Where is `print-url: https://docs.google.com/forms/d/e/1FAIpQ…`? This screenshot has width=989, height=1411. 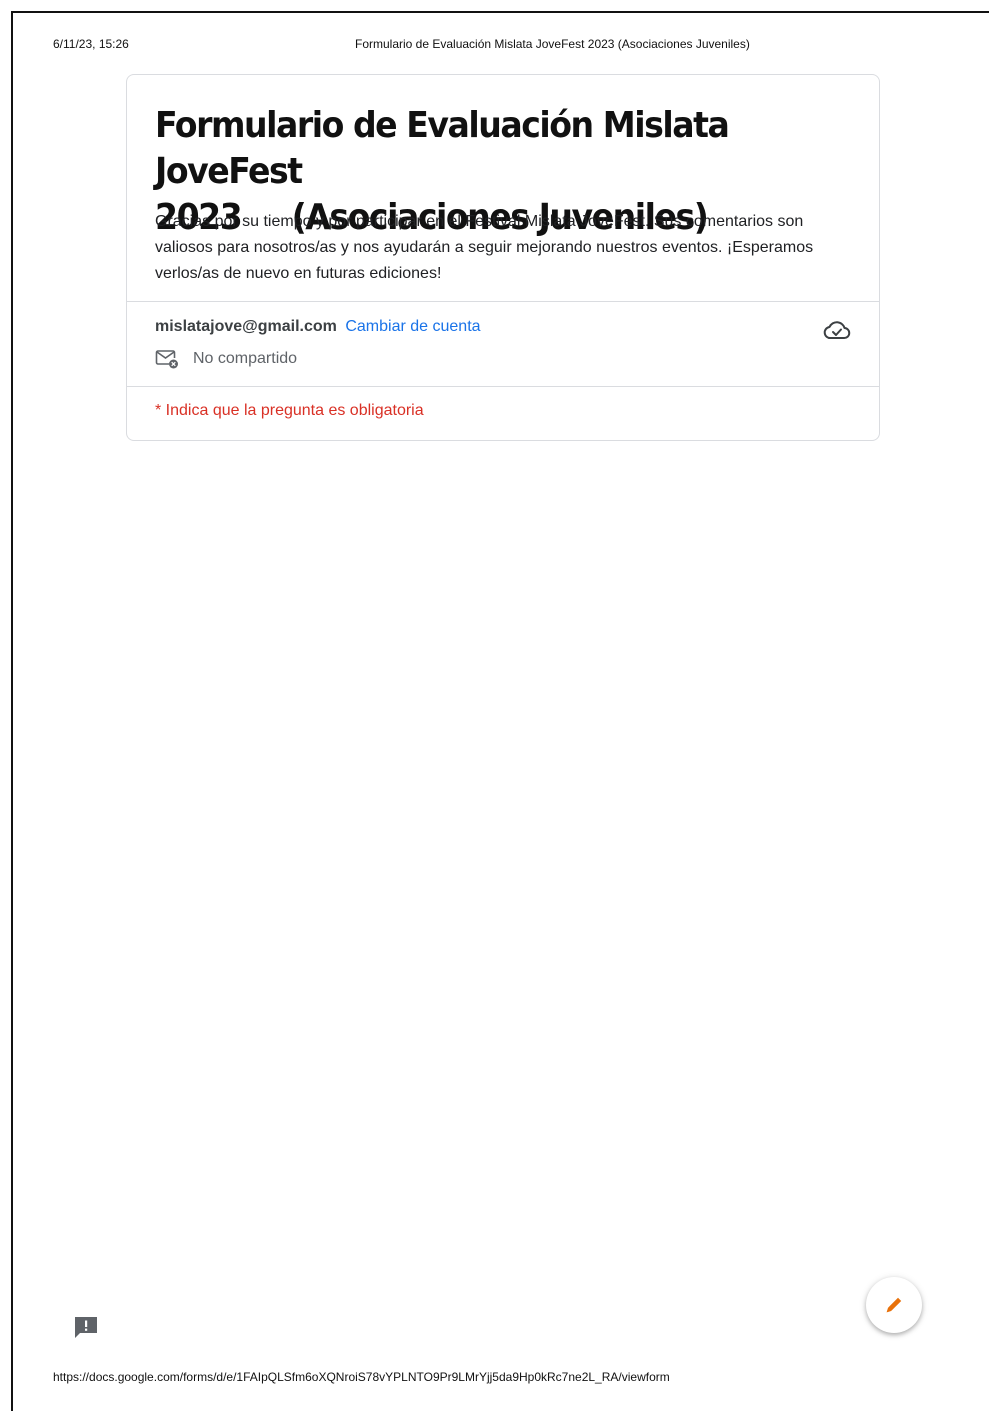
print-url: https://docs.google.com/forms/d/e/1FAIpQ… is located at coordinates (361, 1377).